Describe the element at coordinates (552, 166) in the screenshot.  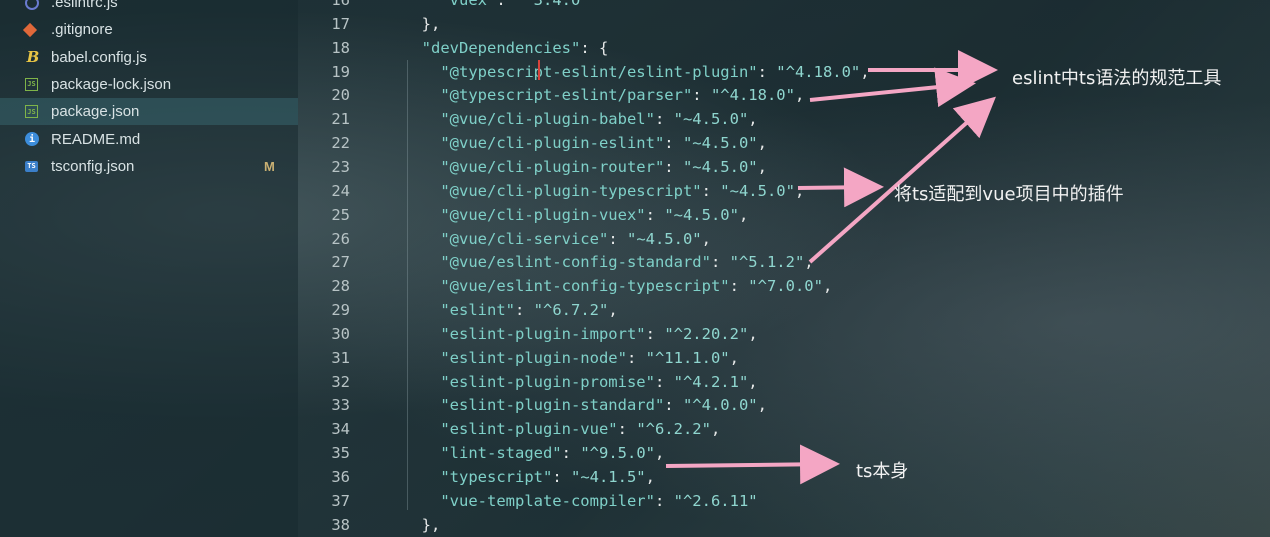
I see `json-key: "@vue/cli-plugin-router"` at that location.